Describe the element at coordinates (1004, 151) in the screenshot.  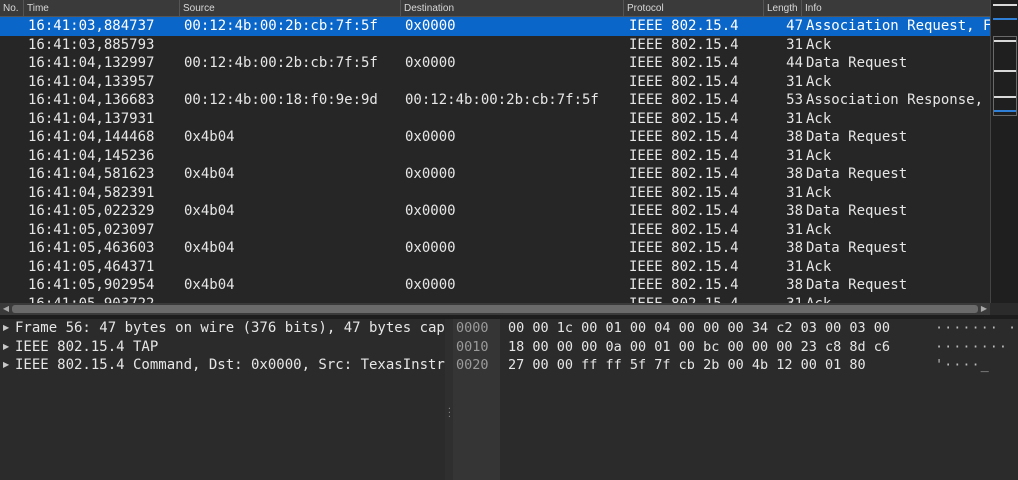
I see `packet-list-minimap-scrollbar` at that location.